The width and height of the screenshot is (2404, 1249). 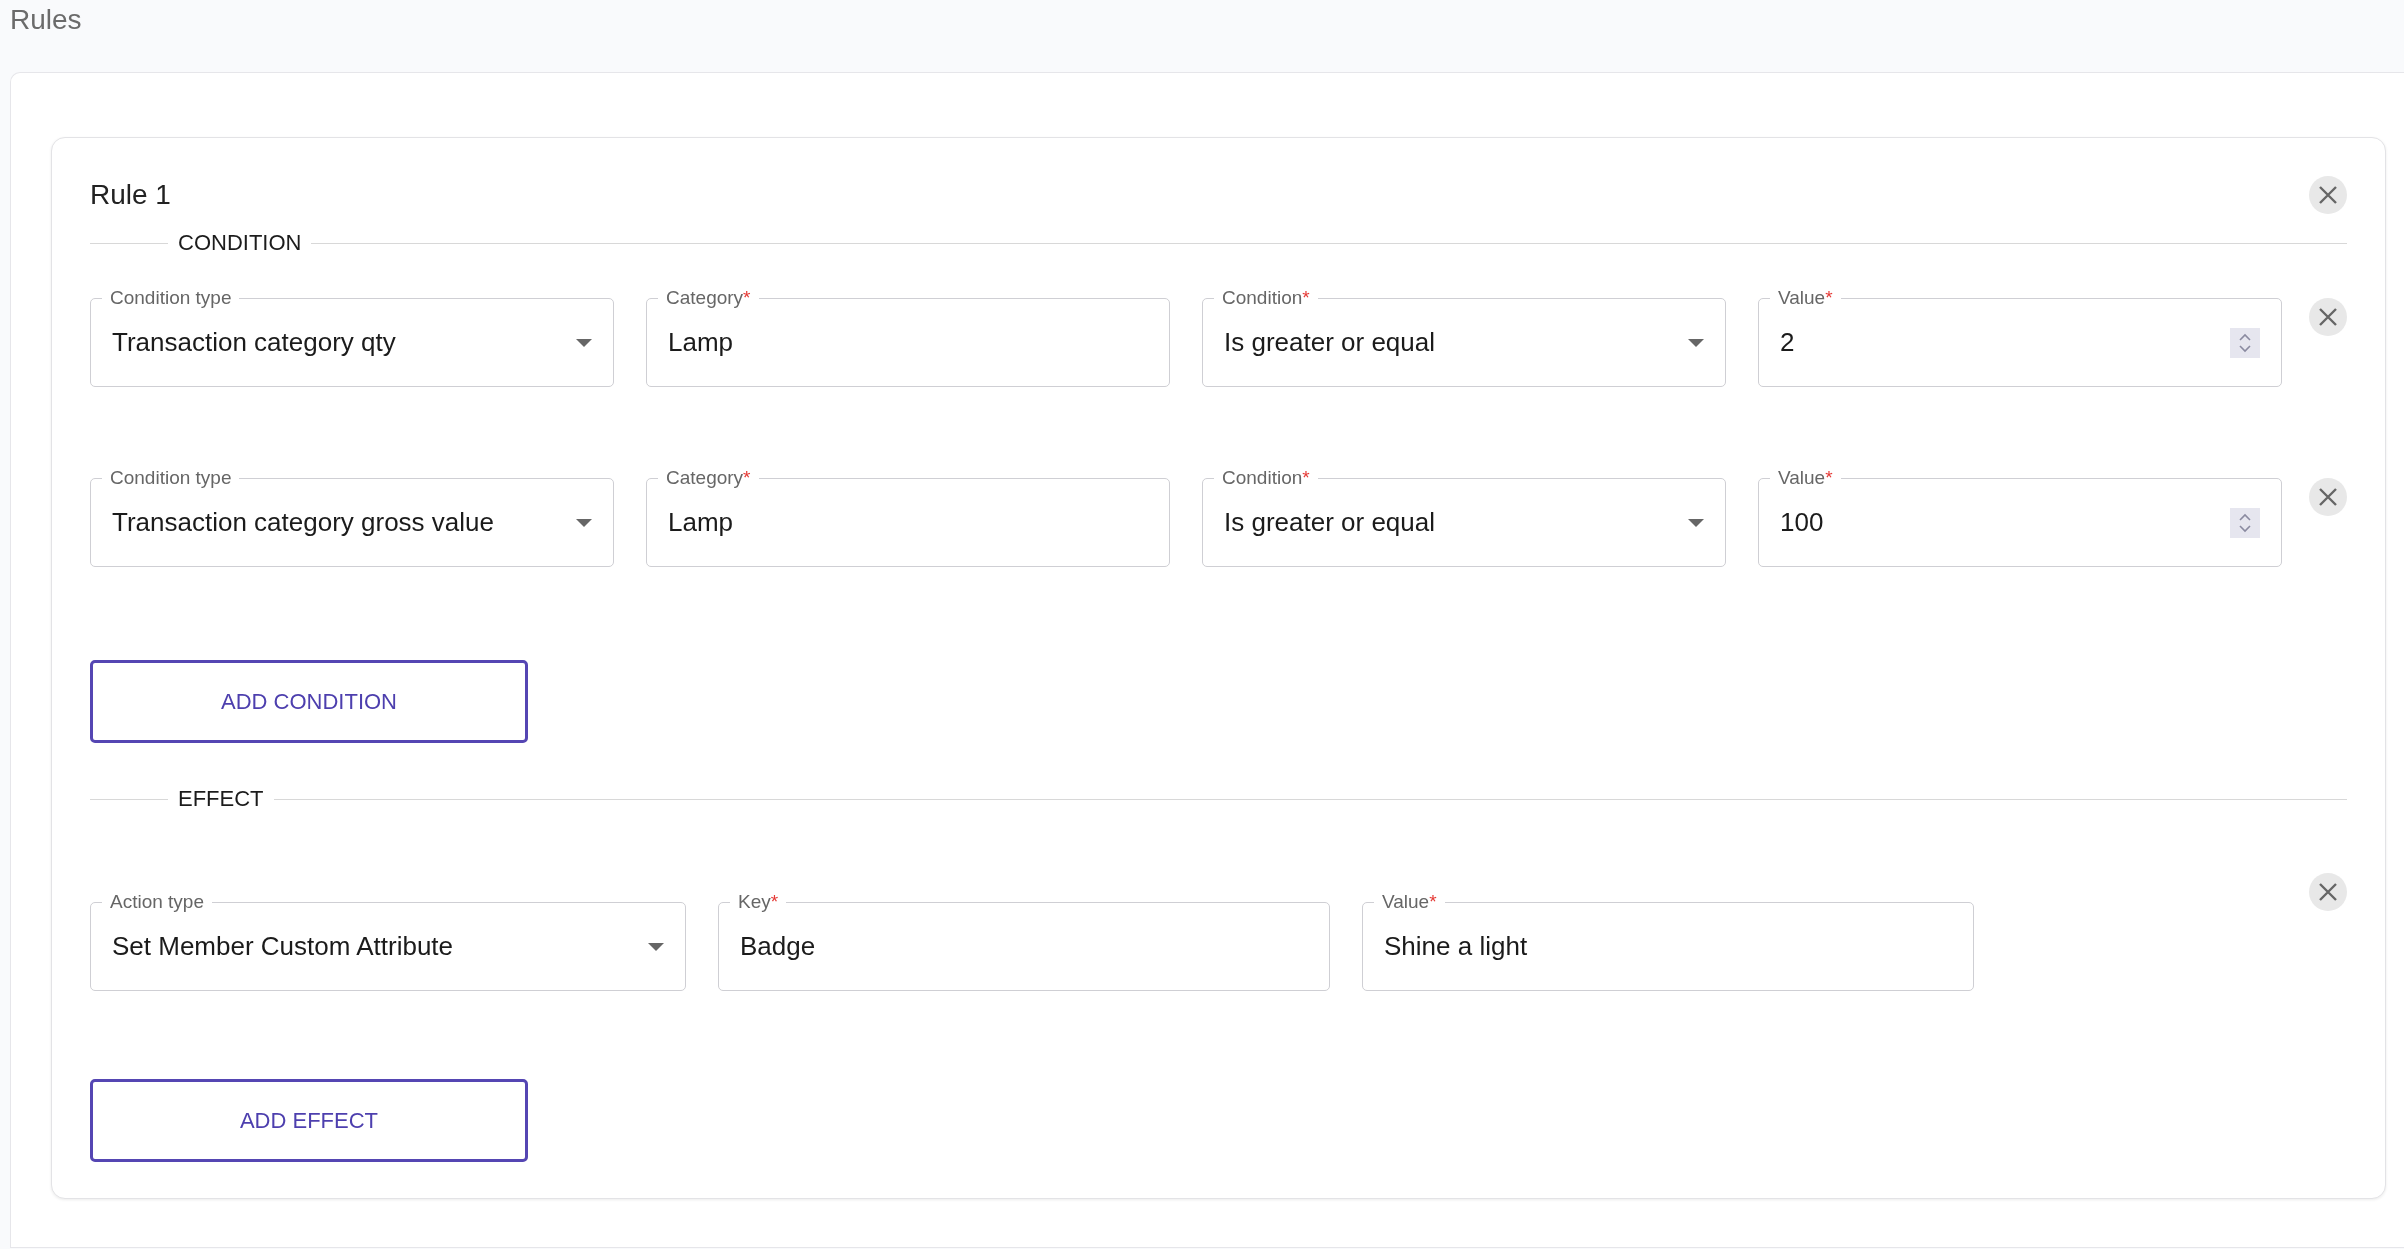 What do you see at coordinates (2020, 336) in the screenshot?
I see `input-field: Value* 2` at bounding box center [2020, 336].